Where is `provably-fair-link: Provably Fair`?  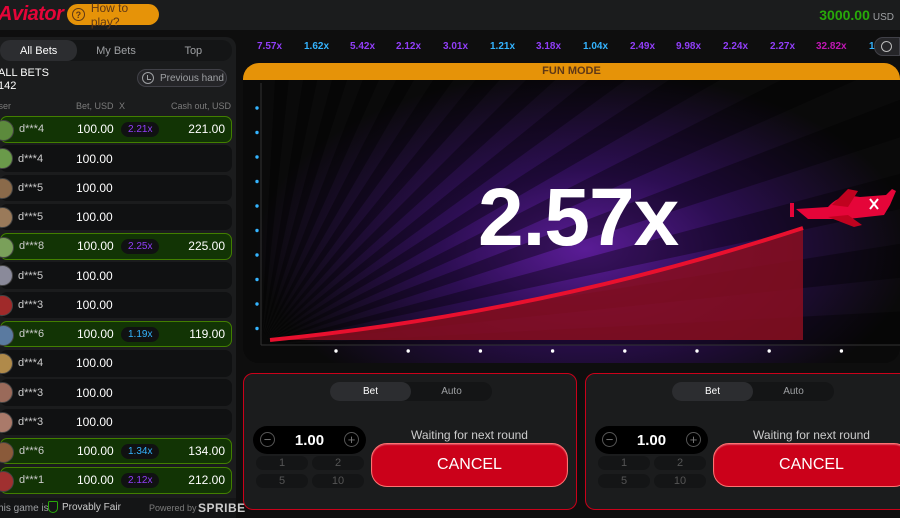
provably-fair-link: Provably Fair is located at coordinates (84, 507).